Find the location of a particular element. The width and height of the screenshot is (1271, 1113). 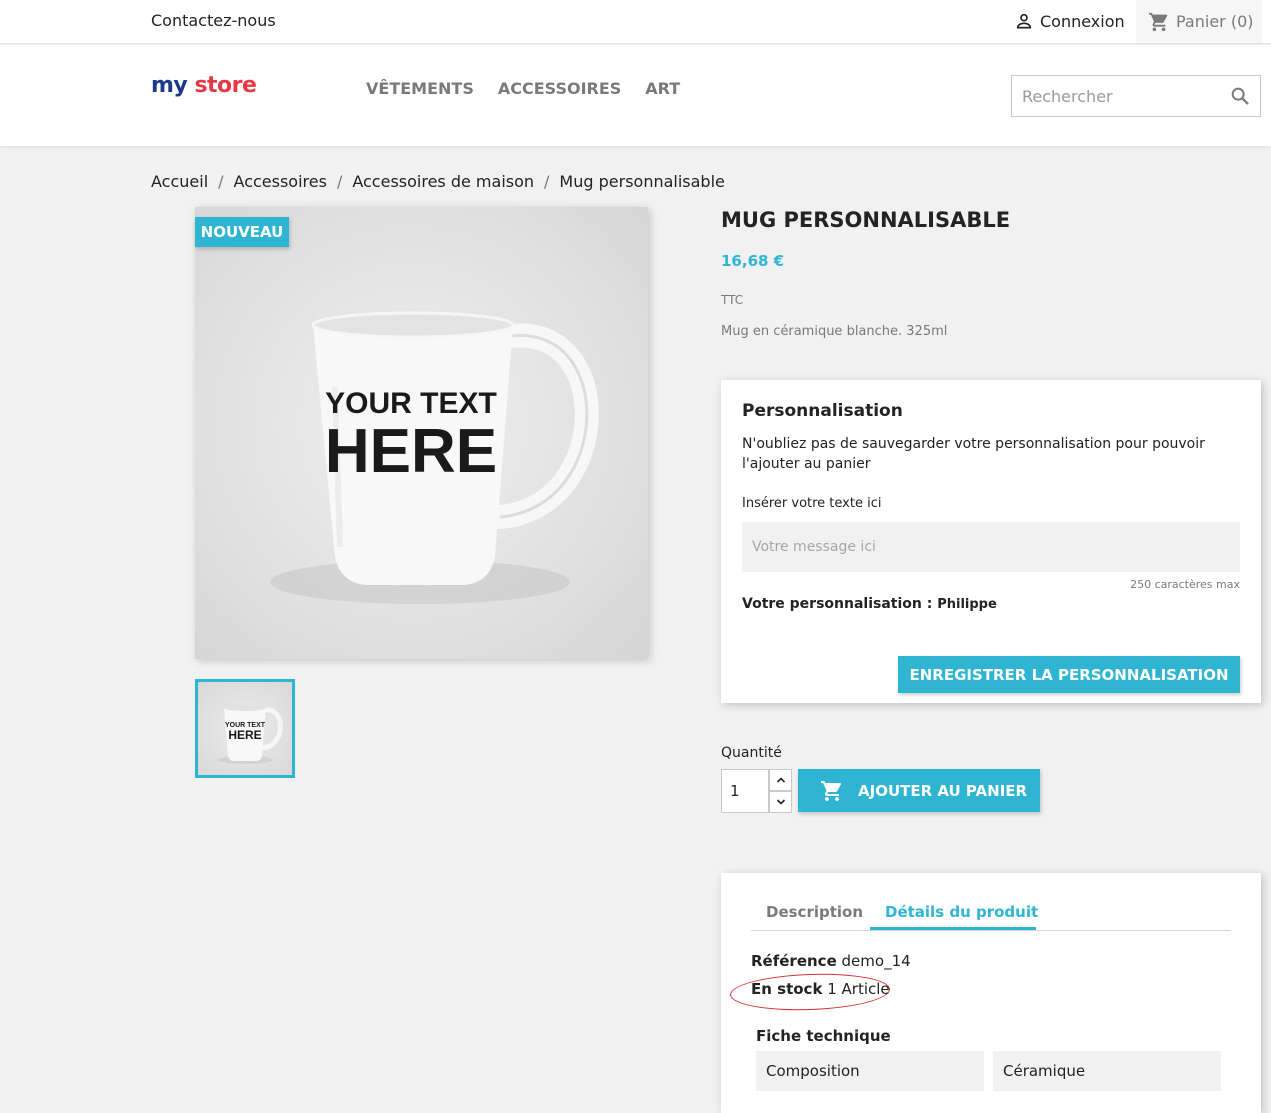

mug-thumbnail-illustration: YOUR TEXT HERE is located at coordinates (250, 734).